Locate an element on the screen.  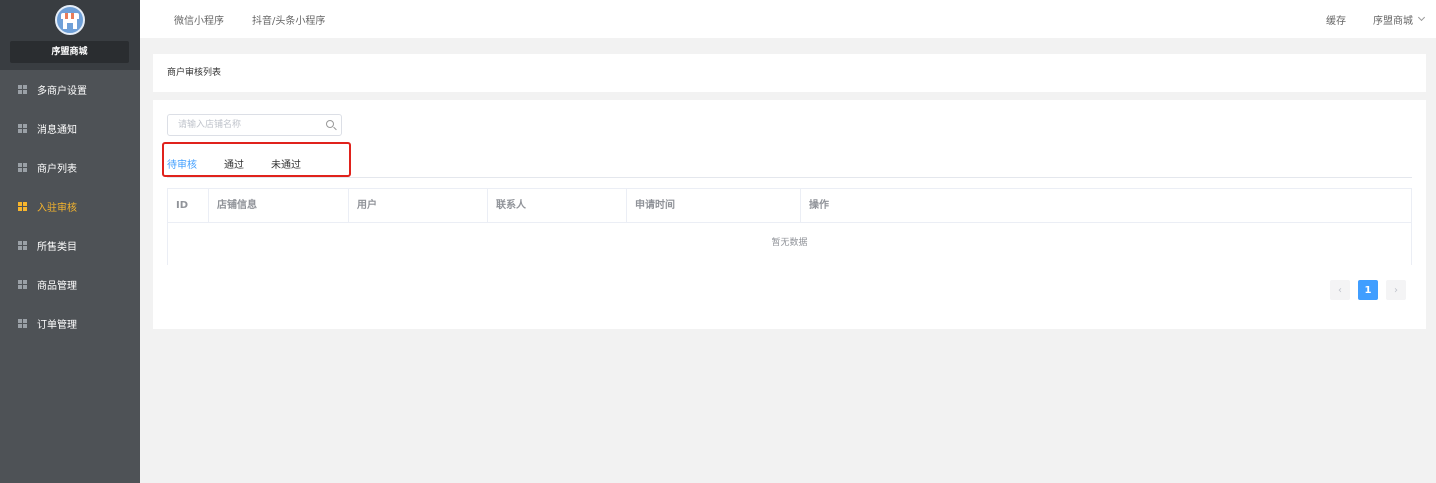
pagination: ‹ 1 › is located at coordinates (1368, 290).